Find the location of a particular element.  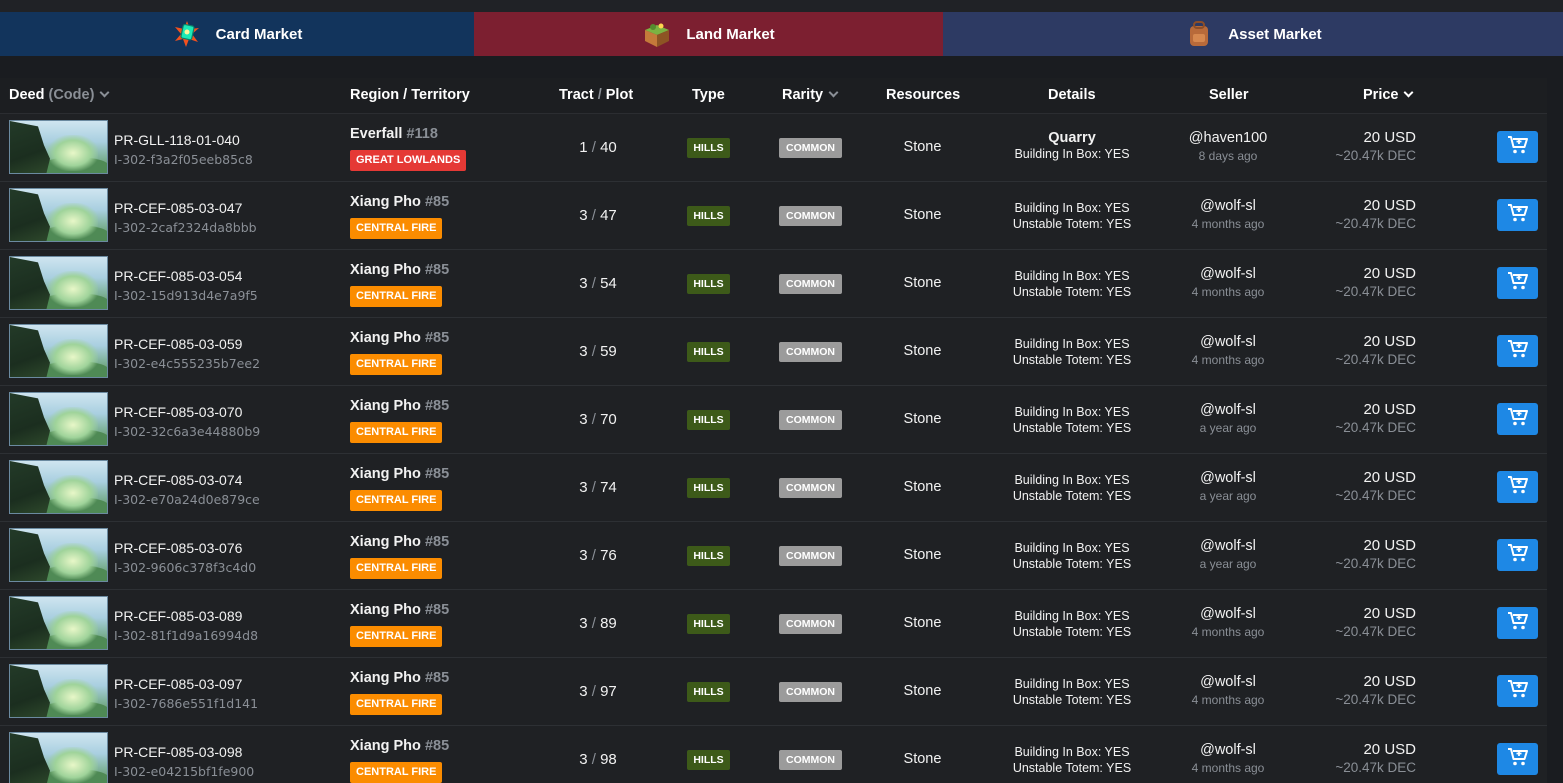

deed-code: PR-CEF-085-03-076 is located at coordinates (178, 548).